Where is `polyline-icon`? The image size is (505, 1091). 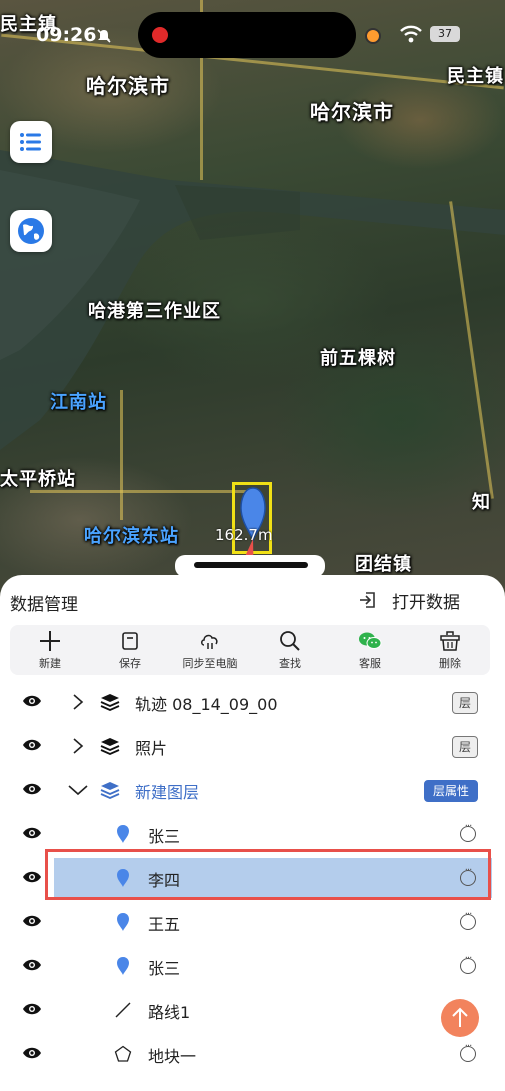 polyline-icon is located at coordinates (123, 1010).